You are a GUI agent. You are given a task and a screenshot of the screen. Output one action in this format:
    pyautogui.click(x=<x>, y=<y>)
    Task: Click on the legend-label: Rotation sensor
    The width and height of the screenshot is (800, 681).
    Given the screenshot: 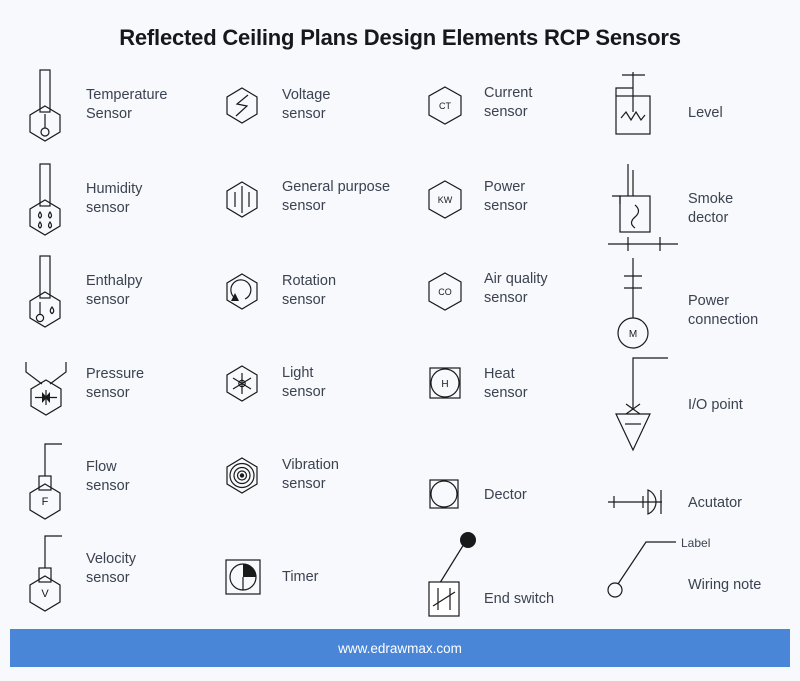 What is the action you would take?
    pyautogui.click(x=309, y=290)
    